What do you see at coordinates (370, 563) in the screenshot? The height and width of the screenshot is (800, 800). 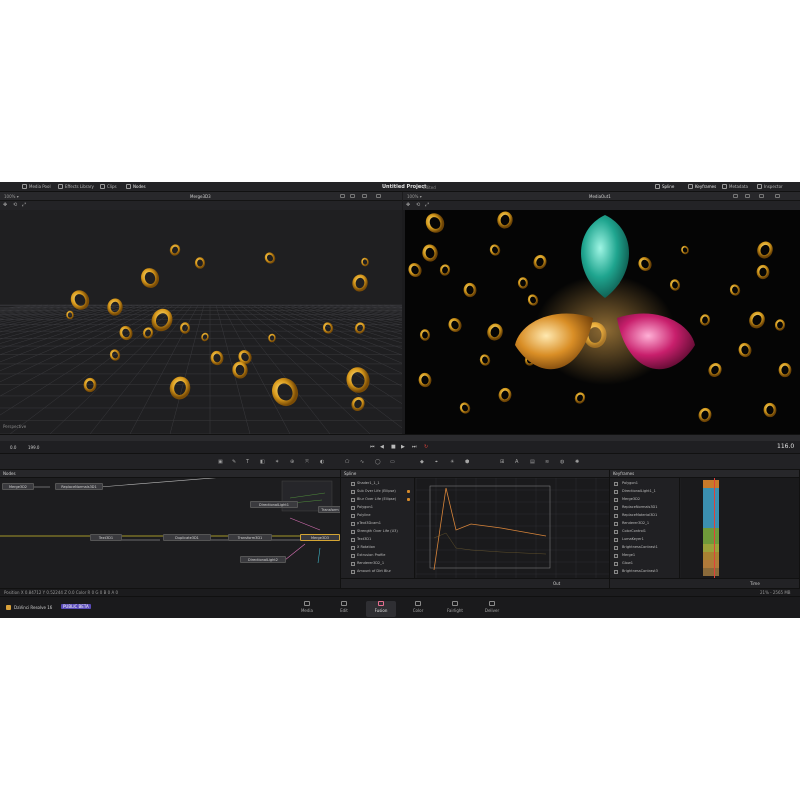 I see `spline-row-label: Renderer3D2_1` at bounding box center [370, 563].